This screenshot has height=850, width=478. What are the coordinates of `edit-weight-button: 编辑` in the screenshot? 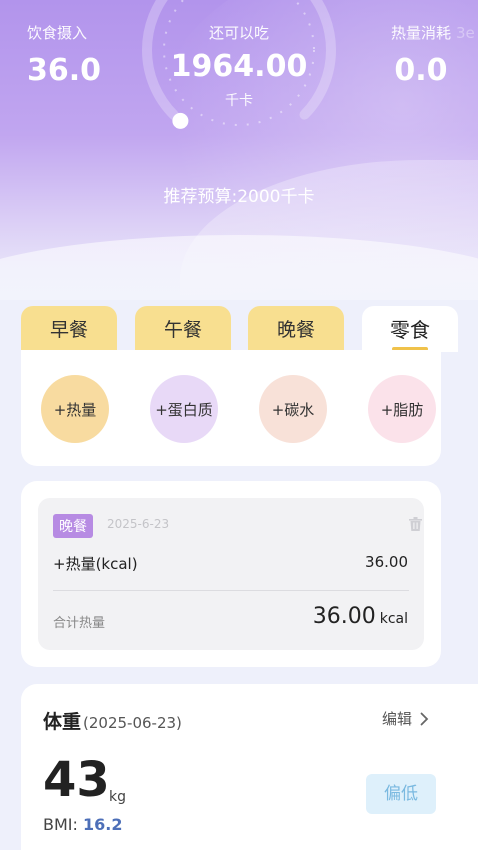 It's located at (405, 718).